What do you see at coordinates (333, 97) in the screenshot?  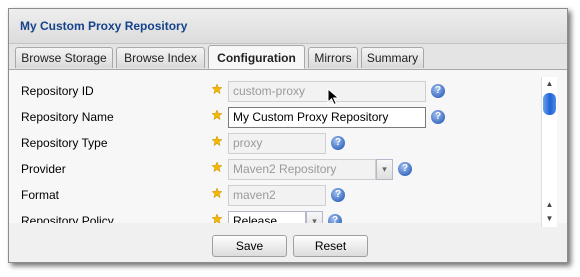 I see `mouse-pointer-icon` at bounding box center [333, 97].